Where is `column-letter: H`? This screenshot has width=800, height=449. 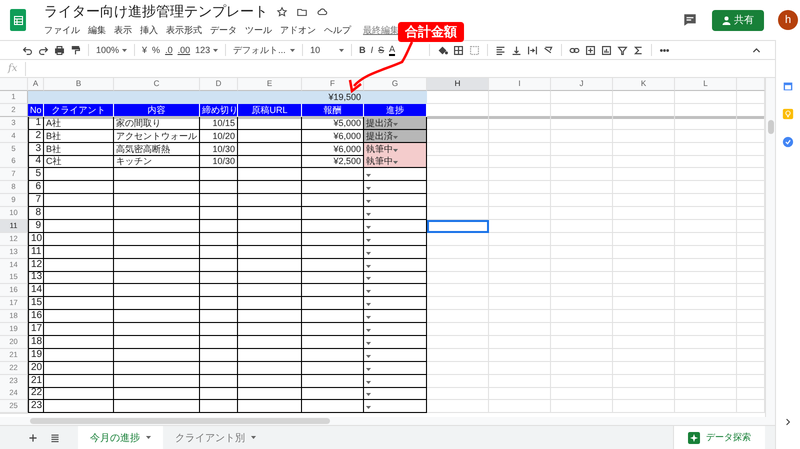
column-letter: H is located at coordinates (458, 84).